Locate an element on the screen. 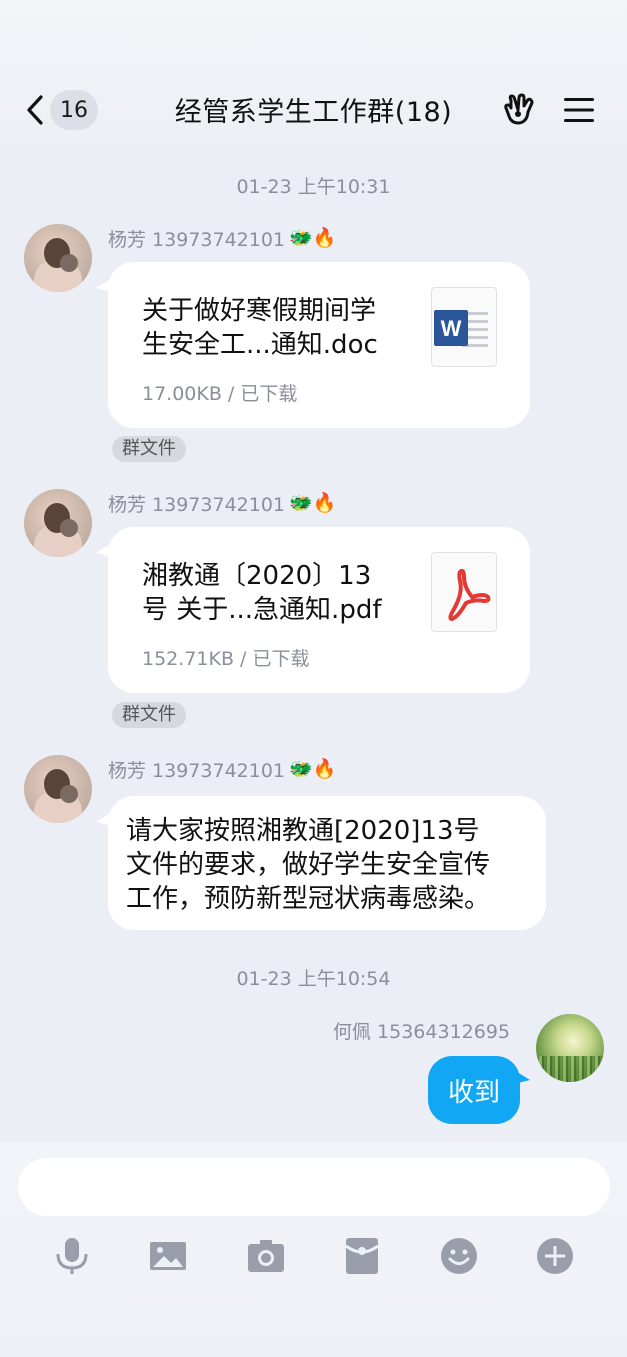 The width and height of the screenshot is (627, 1357). file-name: 关于做好寒假期间学 生安全工...通知.doc is located at coordinates (260, 328).